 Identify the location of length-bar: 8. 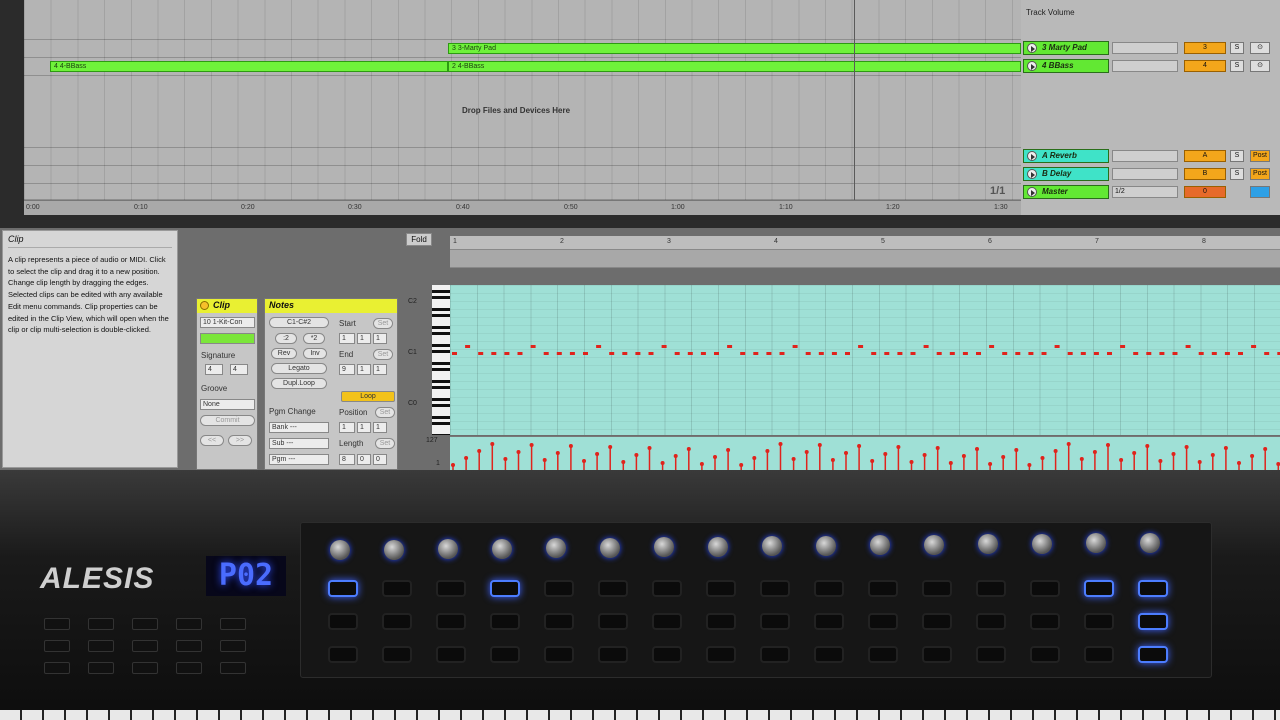
(347, 459).